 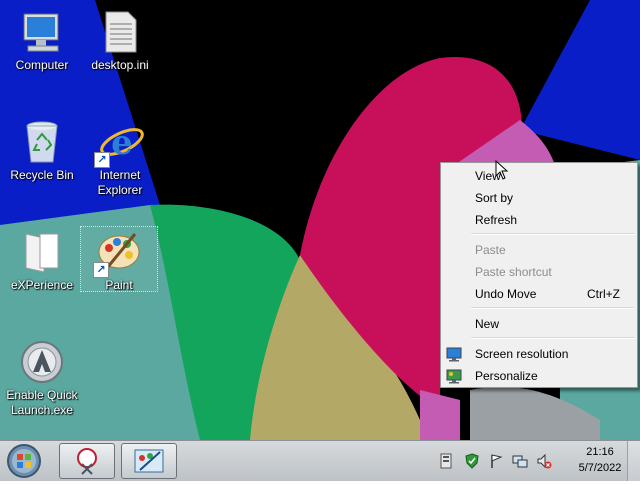 I want to click on snipping-tool-icon, so click(x=87, y=461).